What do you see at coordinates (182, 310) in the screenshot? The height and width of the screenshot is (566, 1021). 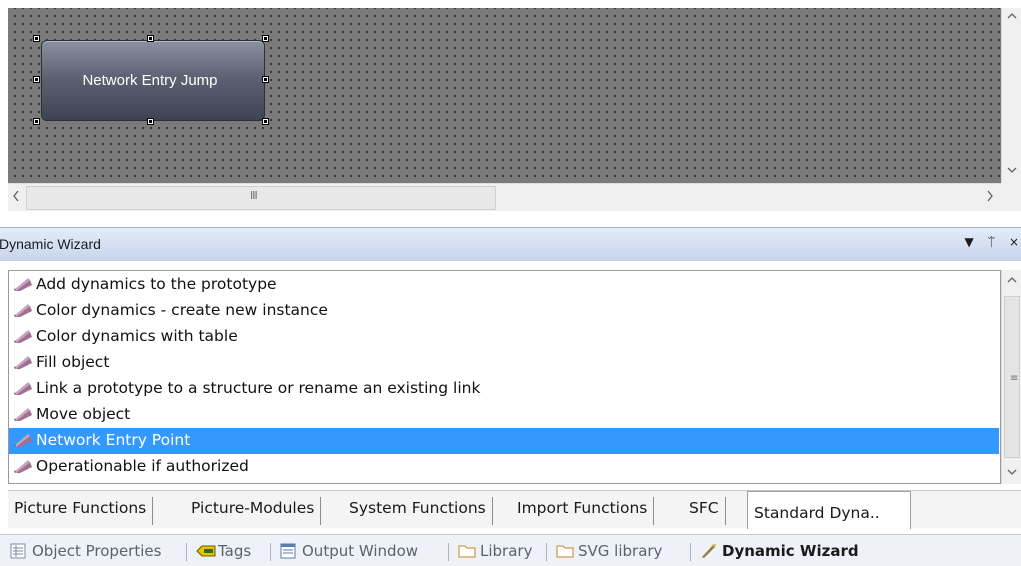 I see `list-item-label: Color dynamics - create new instance` at bounding box center [182, 310].